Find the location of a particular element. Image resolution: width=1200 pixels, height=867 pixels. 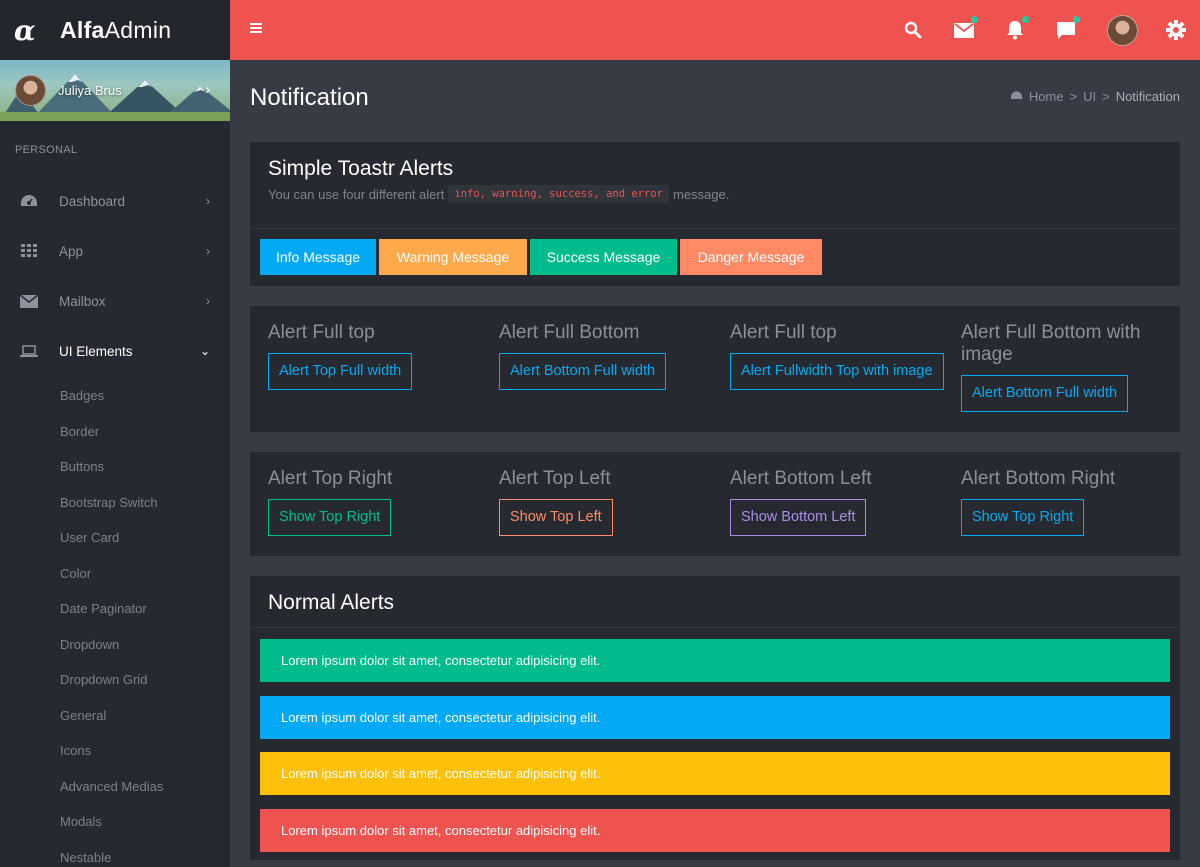

subtitle-text: message. is located at coordinates (701, 194).